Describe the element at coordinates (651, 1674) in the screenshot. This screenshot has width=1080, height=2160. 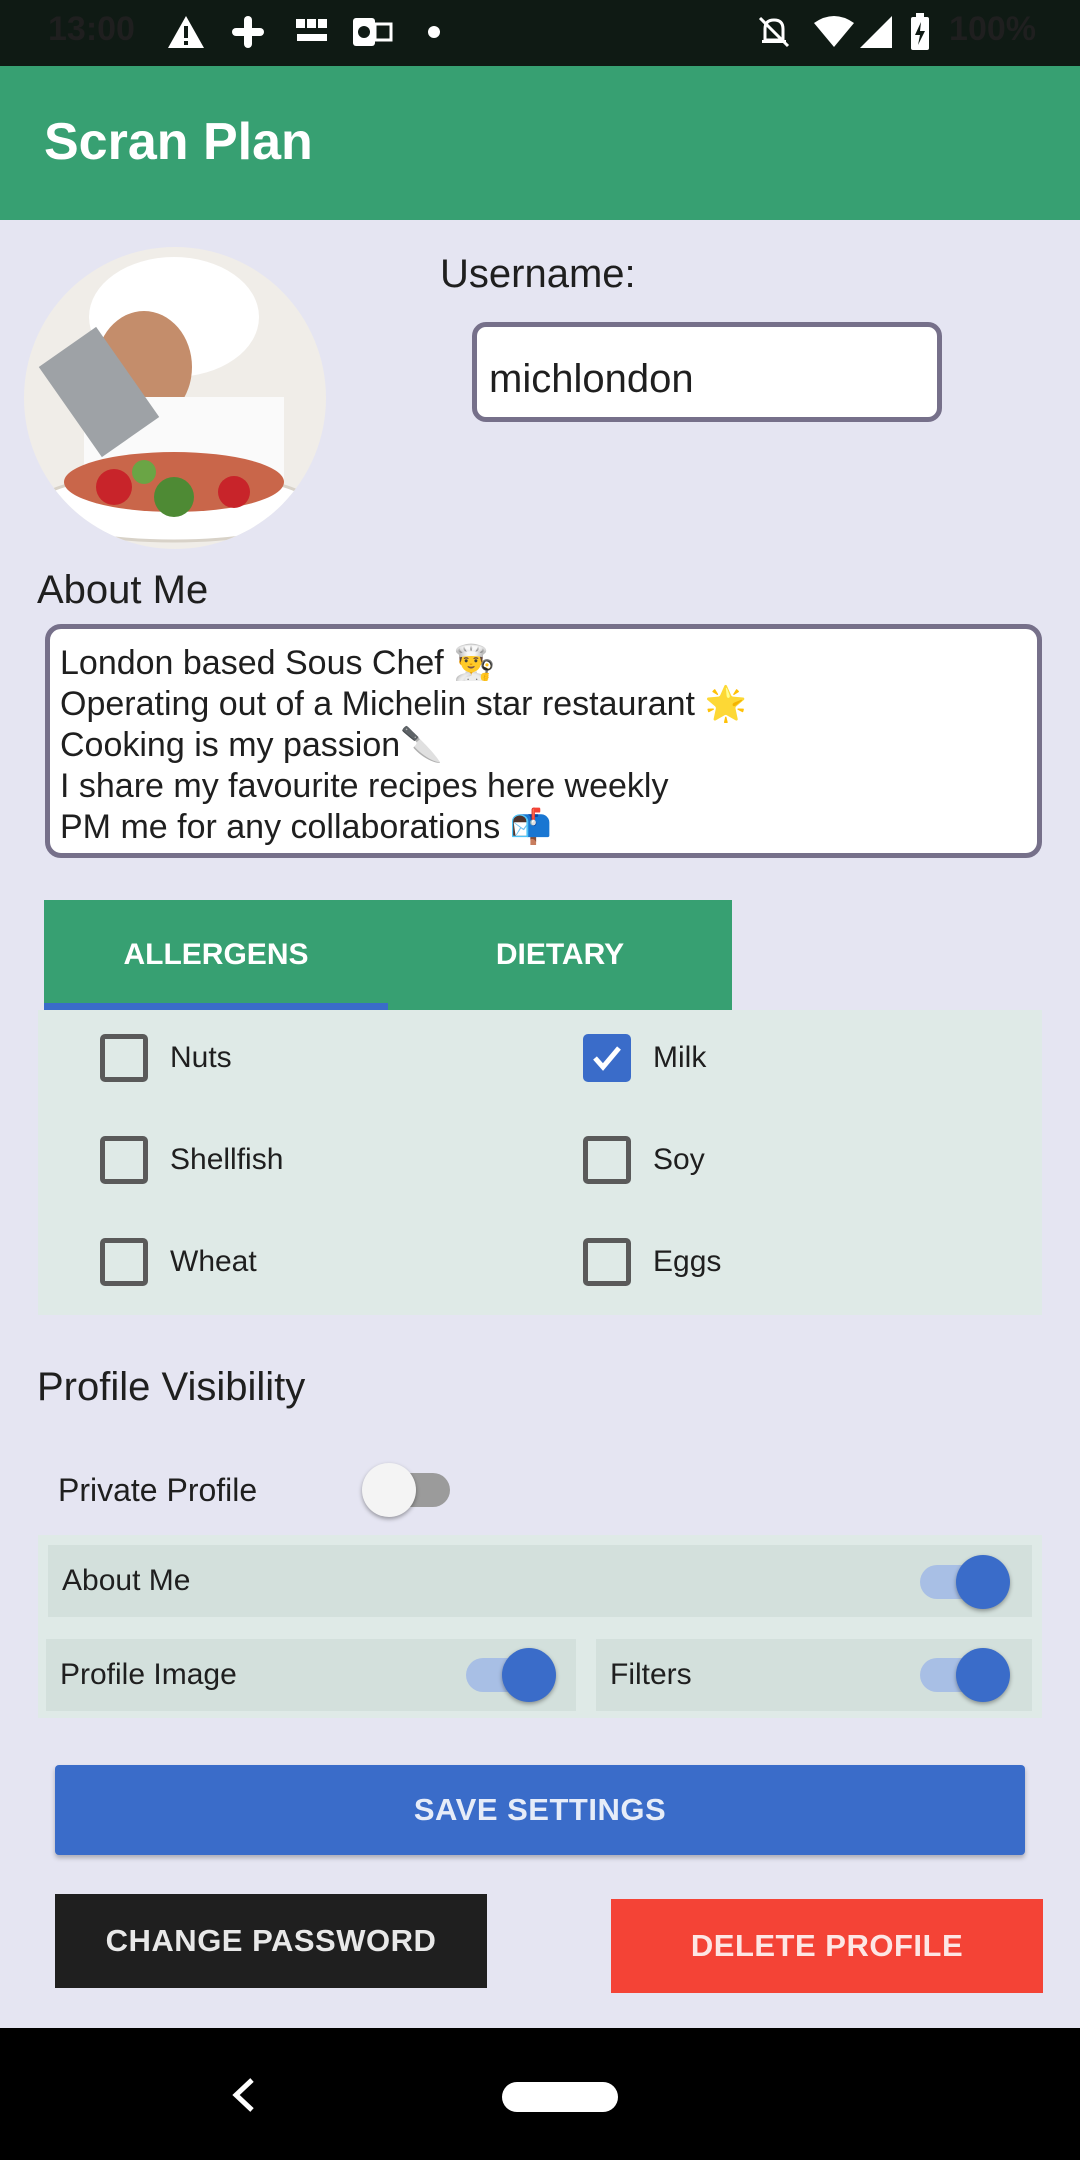
I see `filters-visibility-label: Filters` at that location.